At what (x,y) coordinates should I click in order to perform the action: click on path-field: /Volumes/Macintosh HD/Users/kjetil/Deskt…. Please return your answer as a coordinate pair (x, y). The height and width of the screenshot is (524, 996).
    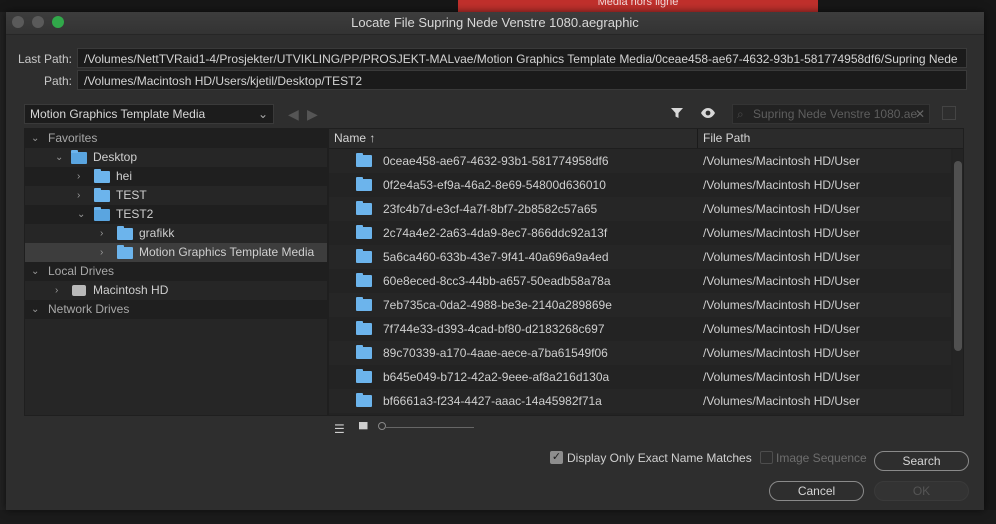
    Looking at the image, I should click on (522, 80).